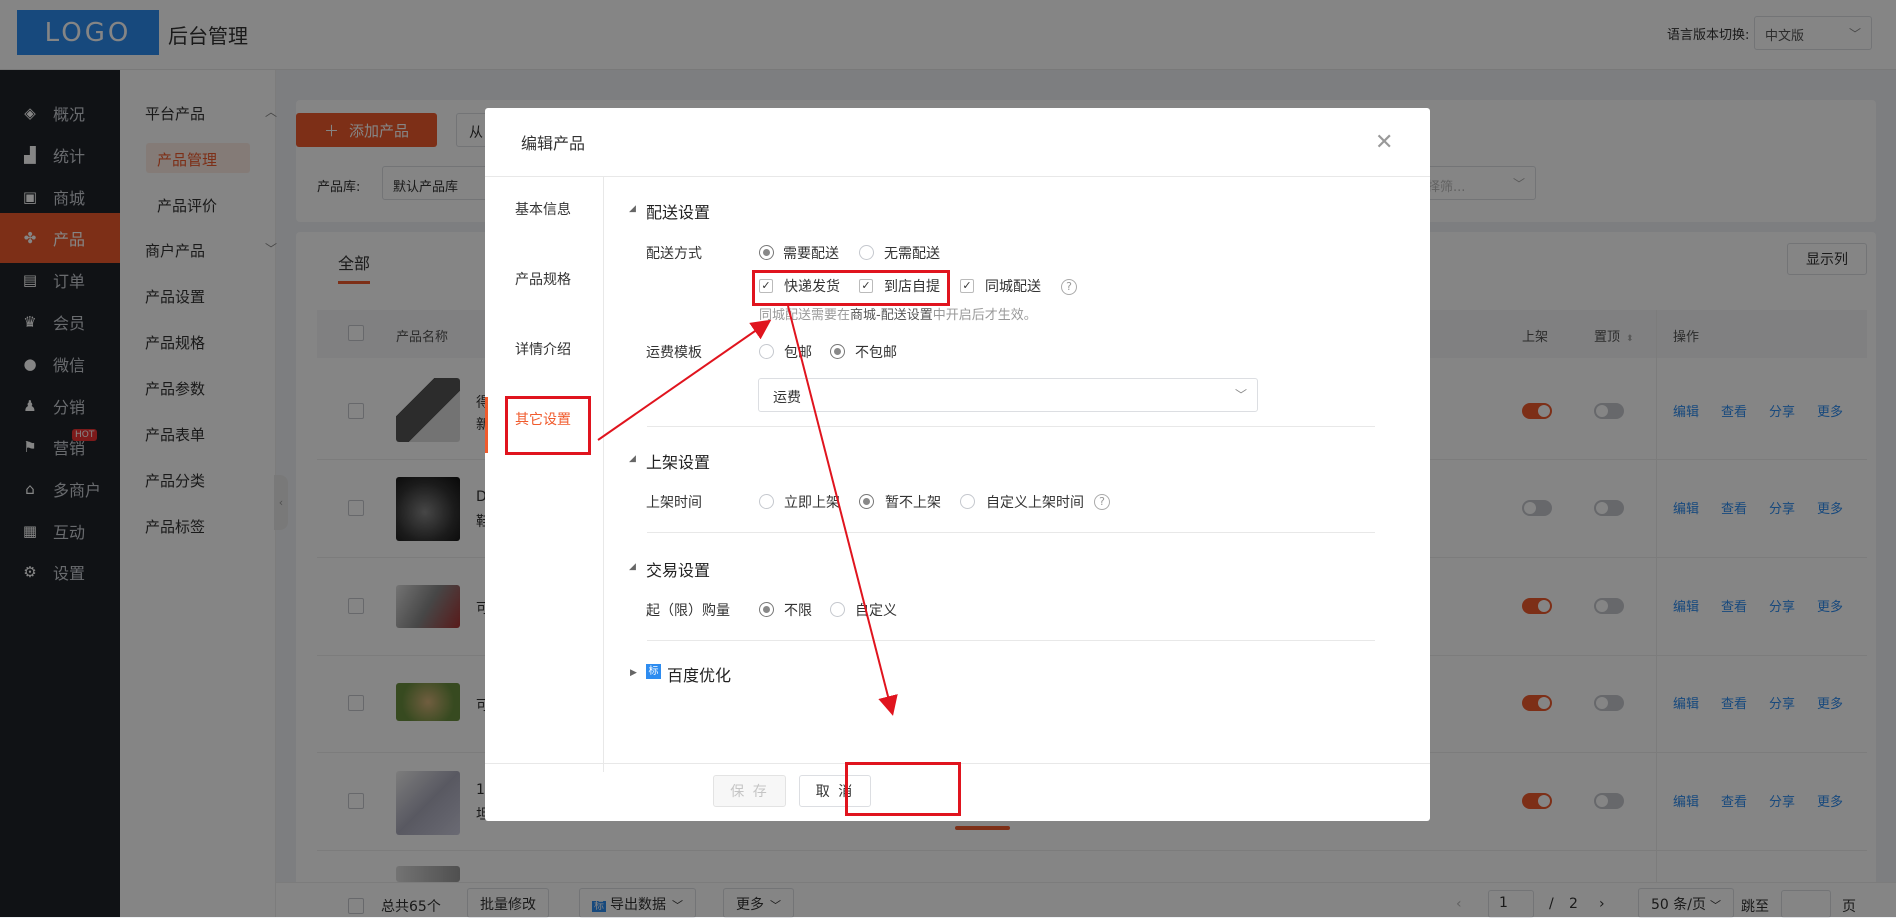 The height and width of the screenshot is (918, 1896). Describe the element at coordinates (688, 611) in the screenshot. I see `purchase-limit-label: 起（限）购量` at that location.